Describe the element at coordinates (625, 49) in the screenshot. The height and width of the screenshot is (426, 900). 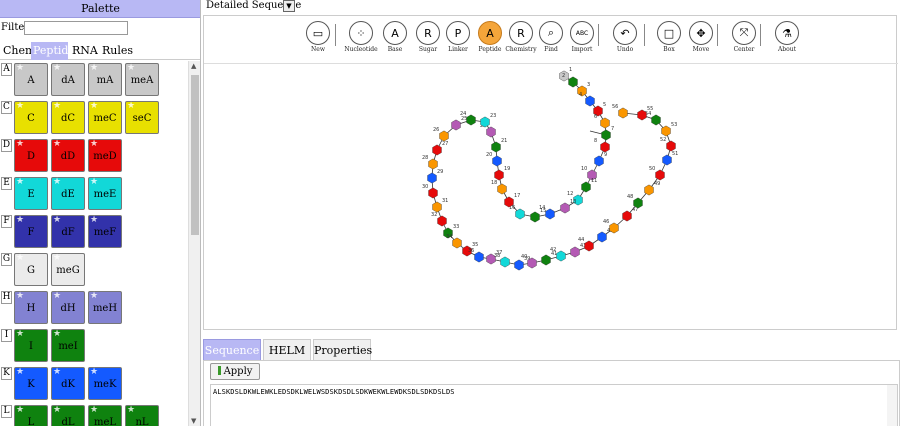
I see `undo-label: Undo` at that location.